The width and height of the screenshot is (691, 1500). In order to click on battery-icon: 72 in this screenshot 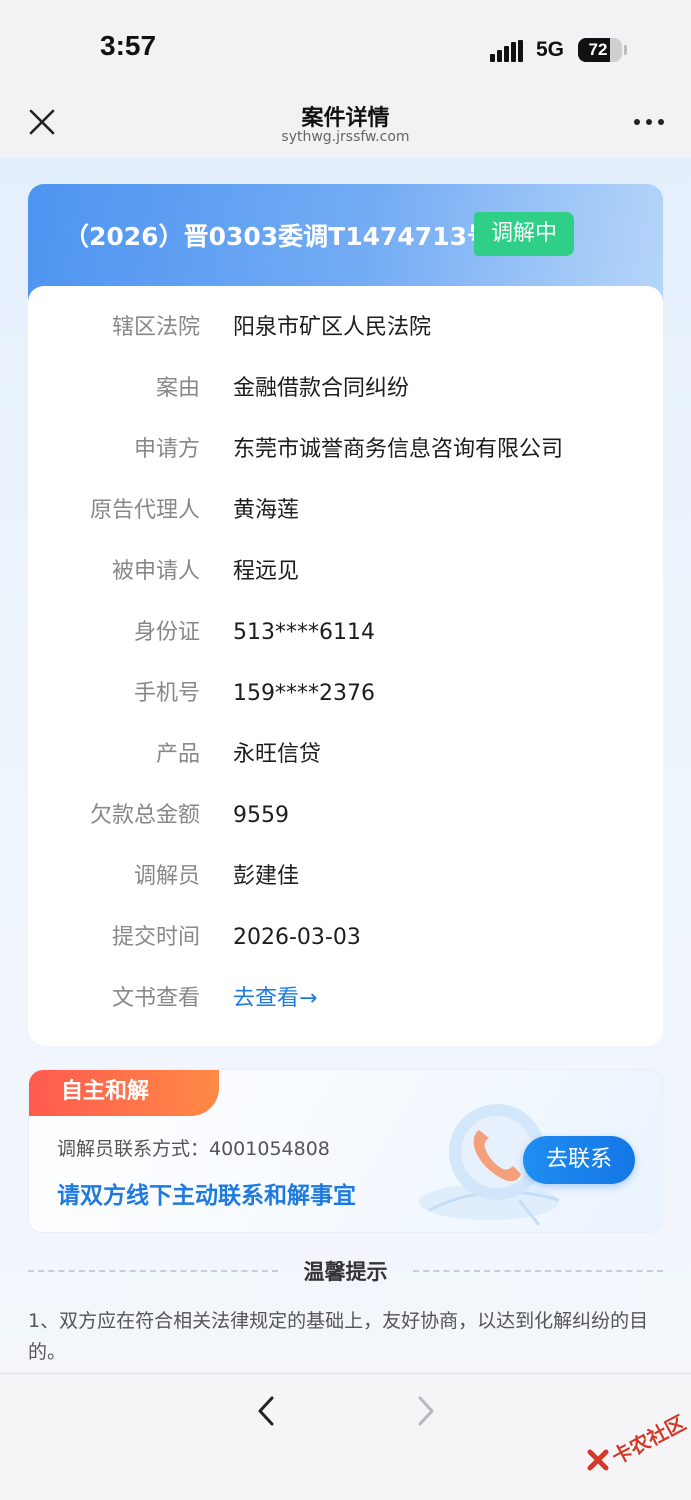, I will do `click(600, 50)`.